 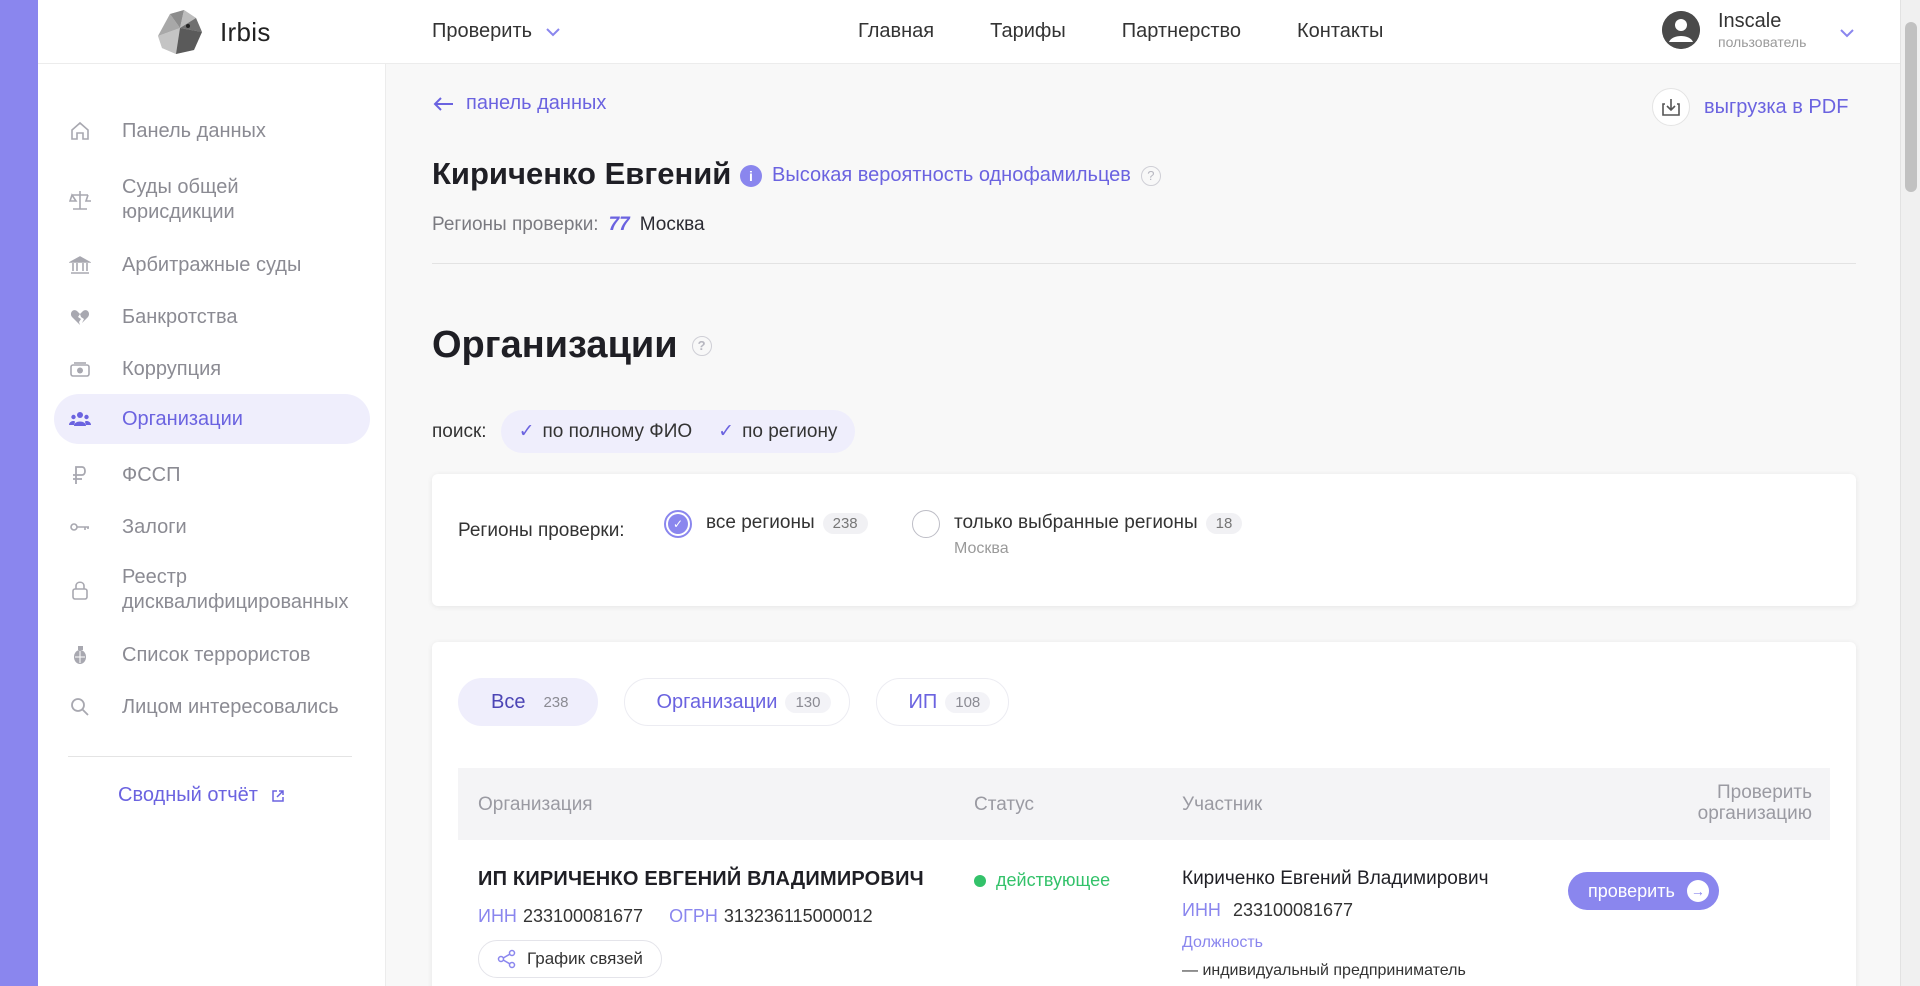 What do you see at coordinates (980, 880) in the screenshot?
I see `status-dot` at bounding box center [980, 880].